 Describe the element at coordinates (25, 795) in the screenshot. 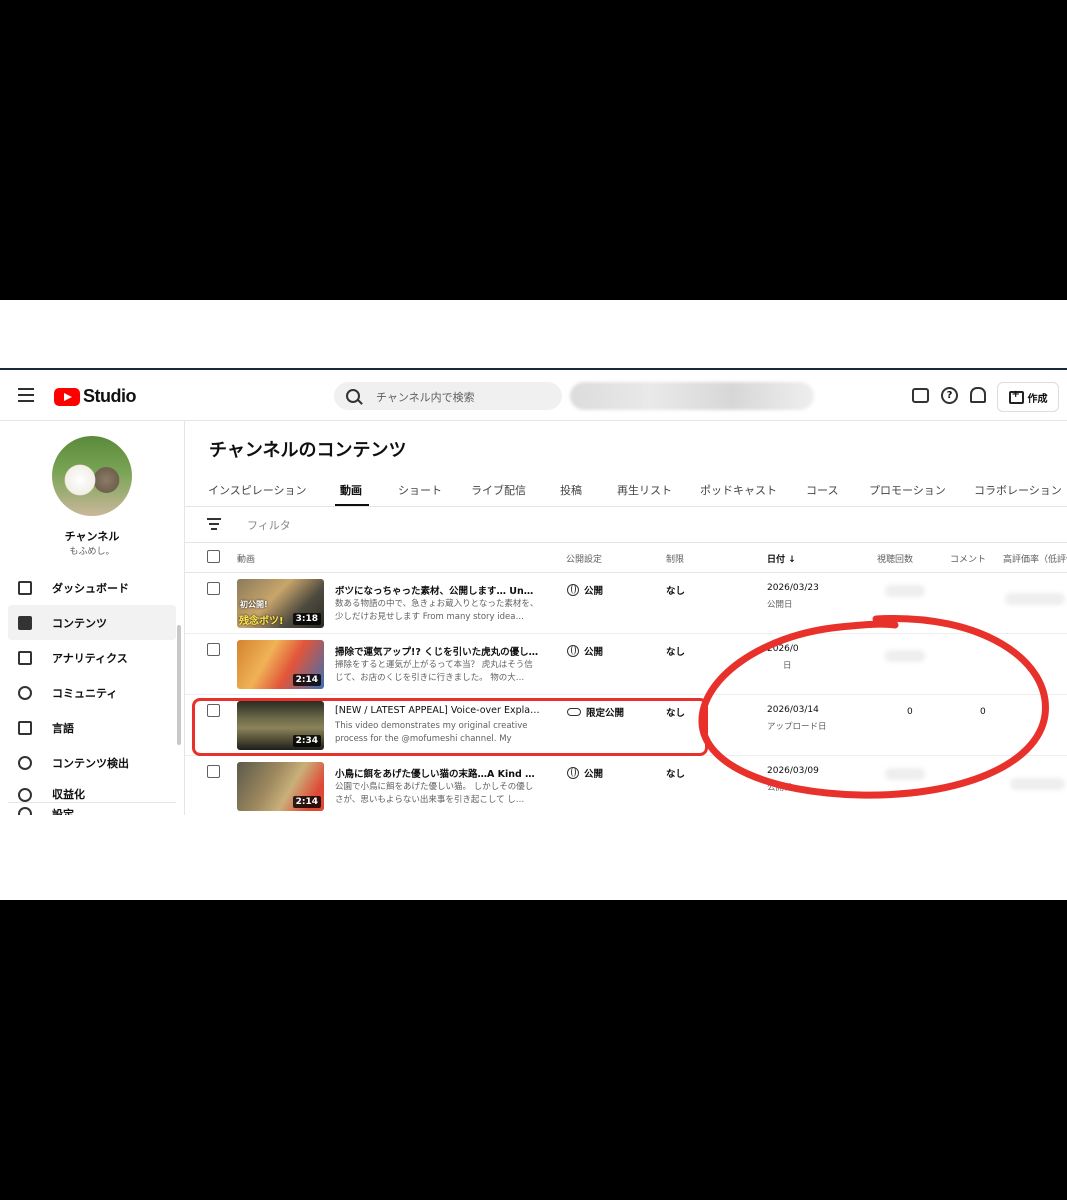

I see `earn-icon` at that location.